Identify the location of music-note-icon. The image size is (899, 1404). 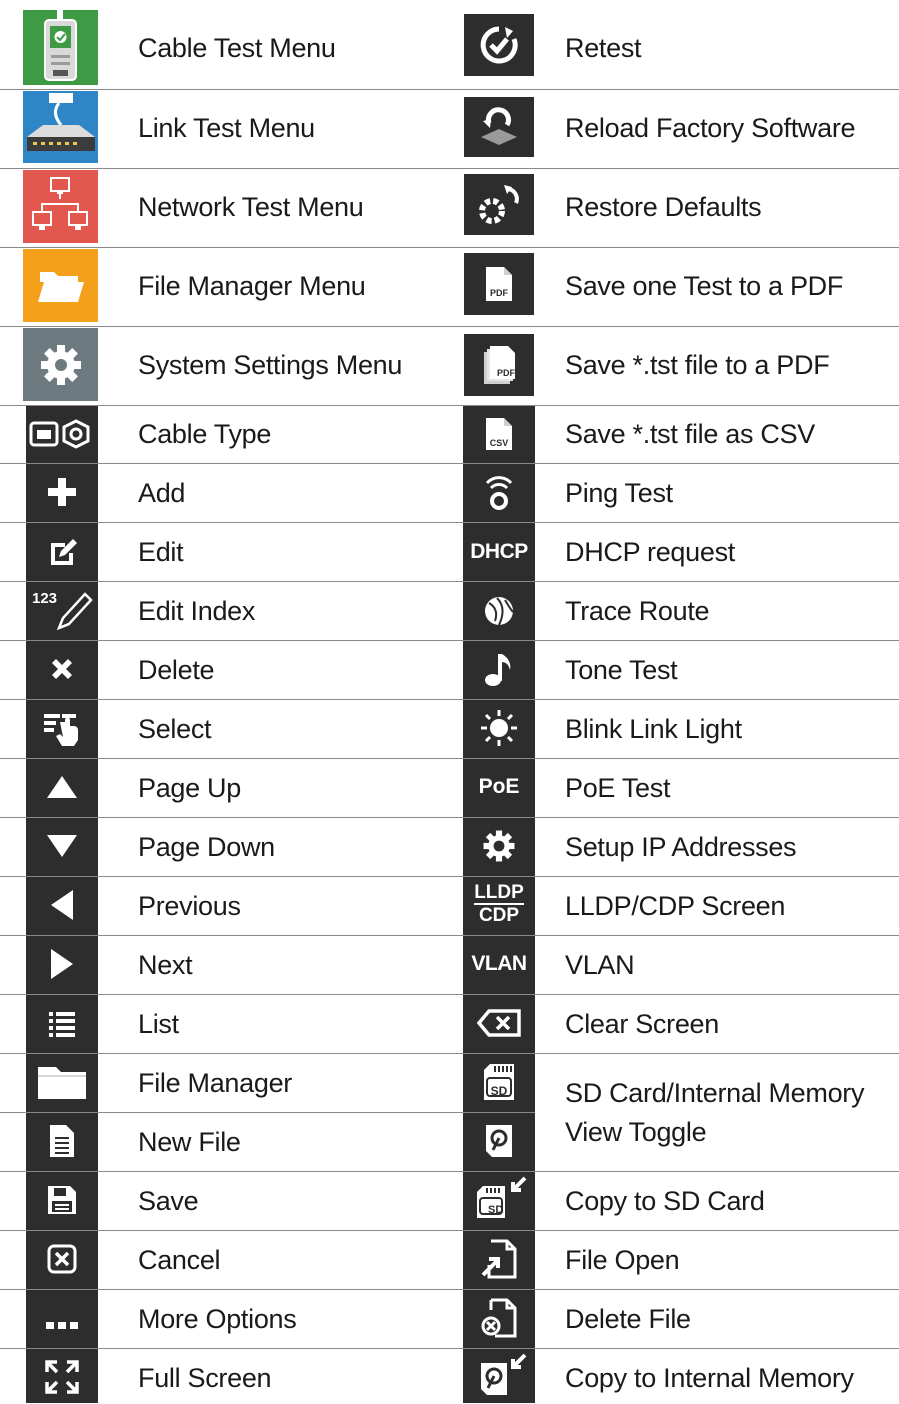
(499, 669).